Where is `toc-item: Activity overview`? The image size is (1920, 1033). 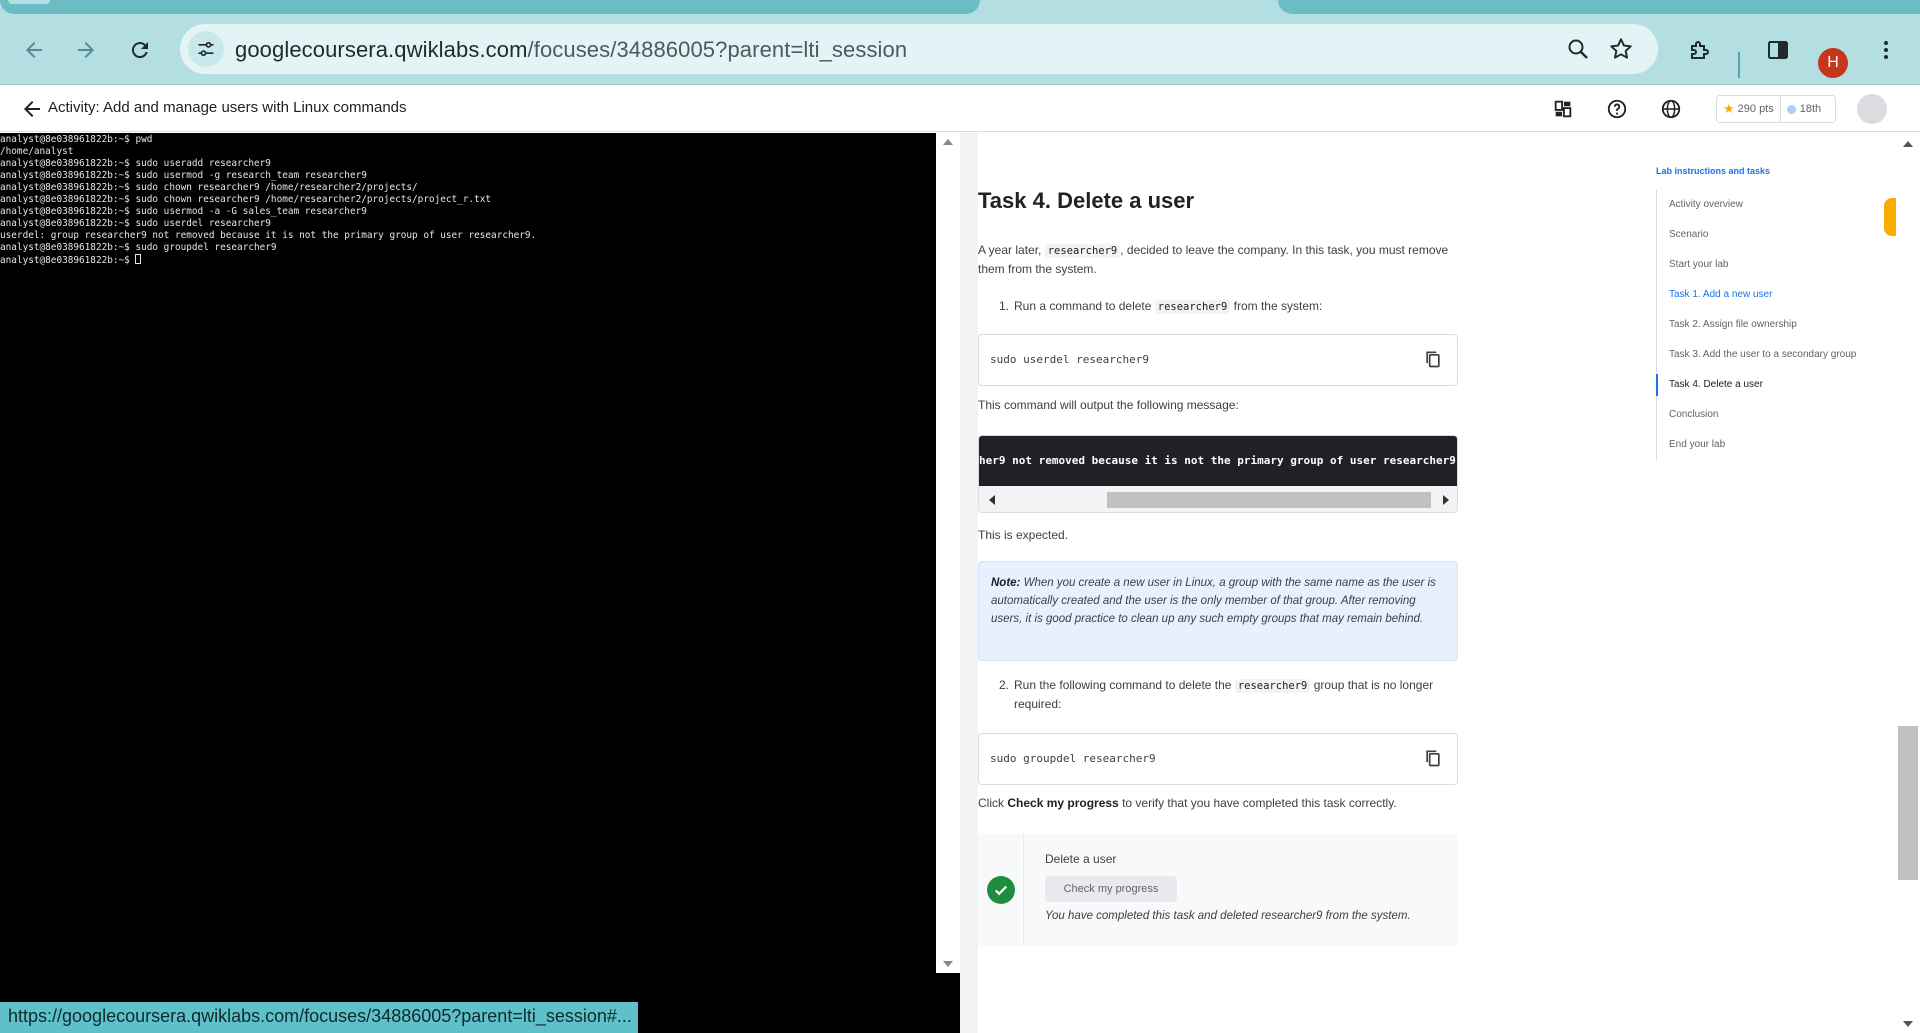 toc-item: Activity overview is located at coordinates (1766, 205).